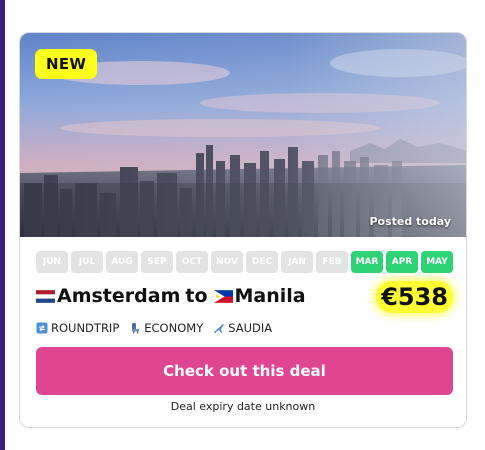 This screenshot has height=450, width=485. I want to click on month-jul: JUL, so click(87, 262).